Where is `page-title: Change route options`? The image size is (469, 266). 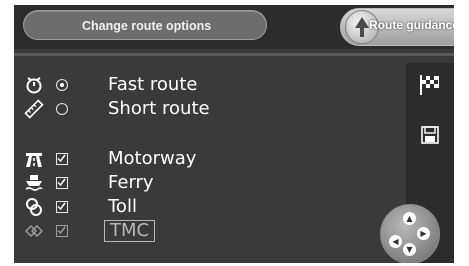 page-title: Change route options is located at coordinates (145, 25).